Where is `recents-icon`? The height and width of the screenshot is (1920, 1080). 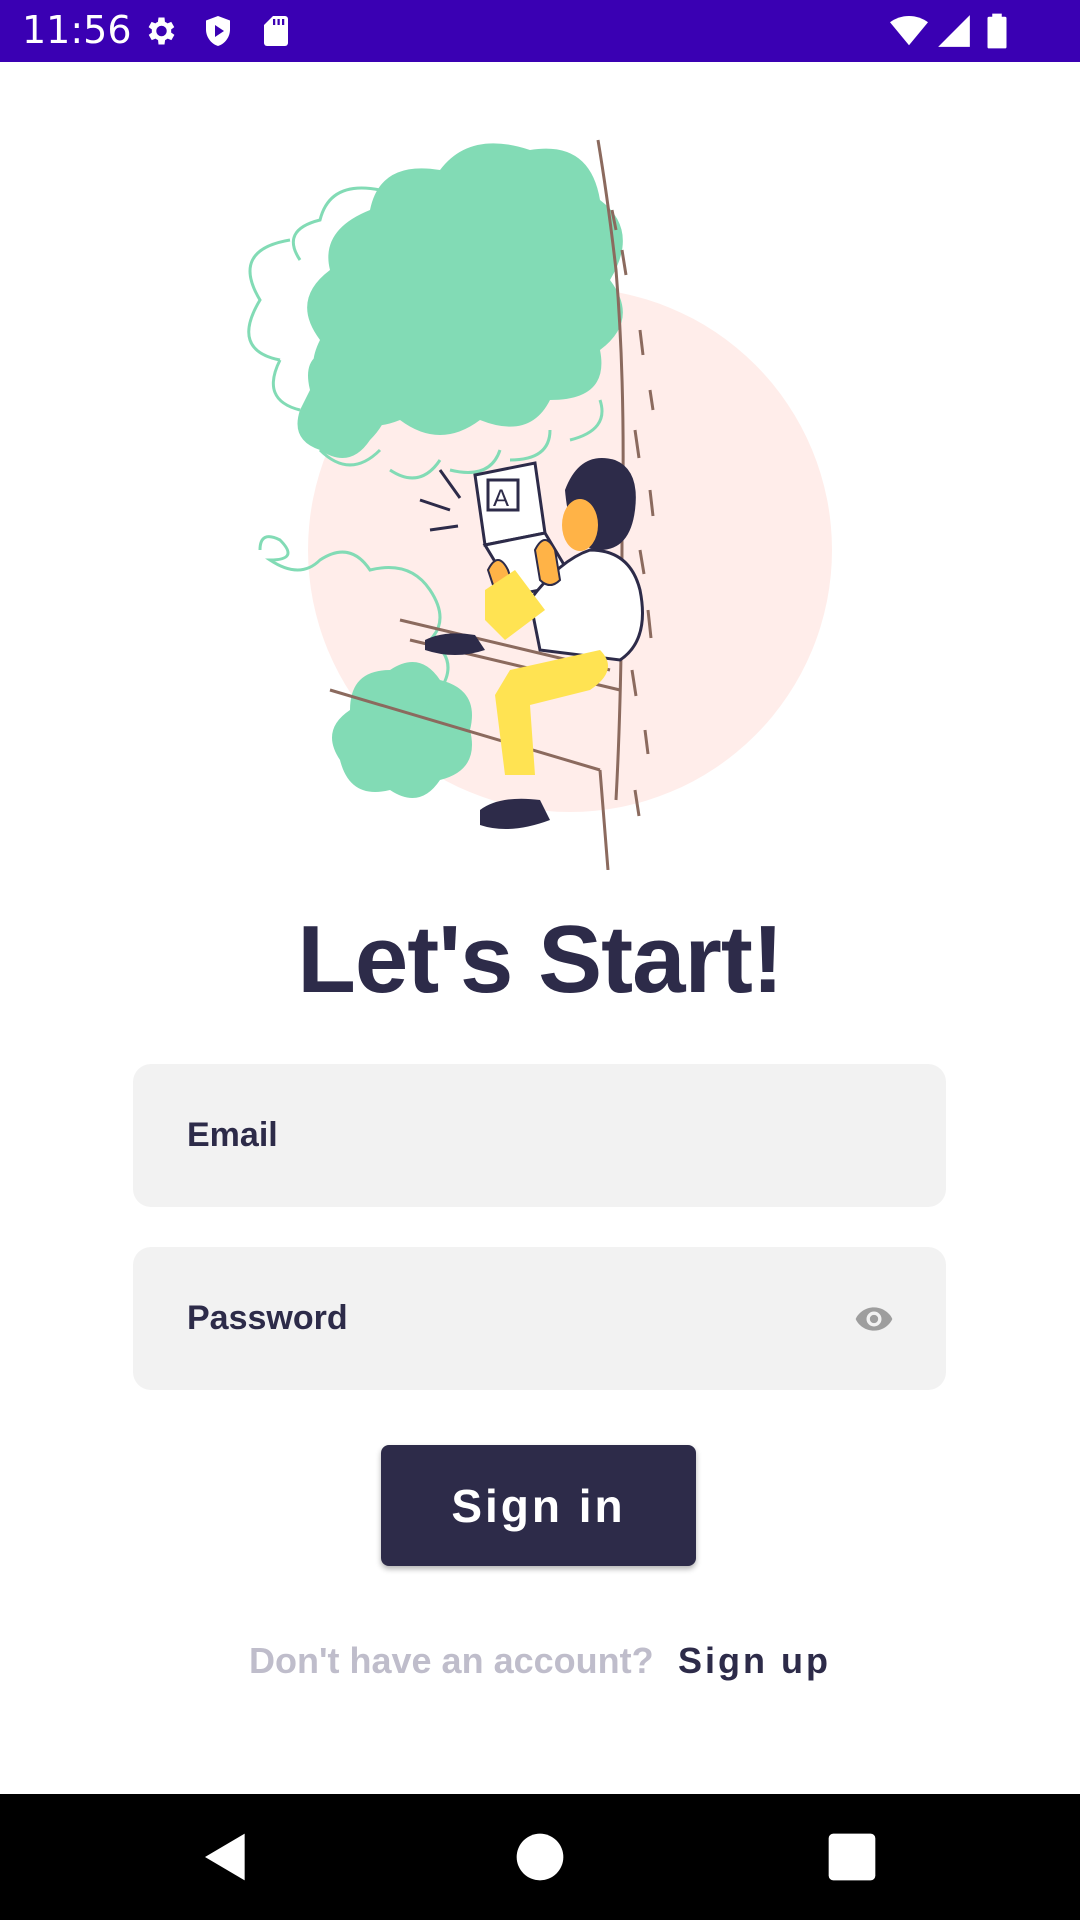 recents-icon is located at coordinates (852, 1857).